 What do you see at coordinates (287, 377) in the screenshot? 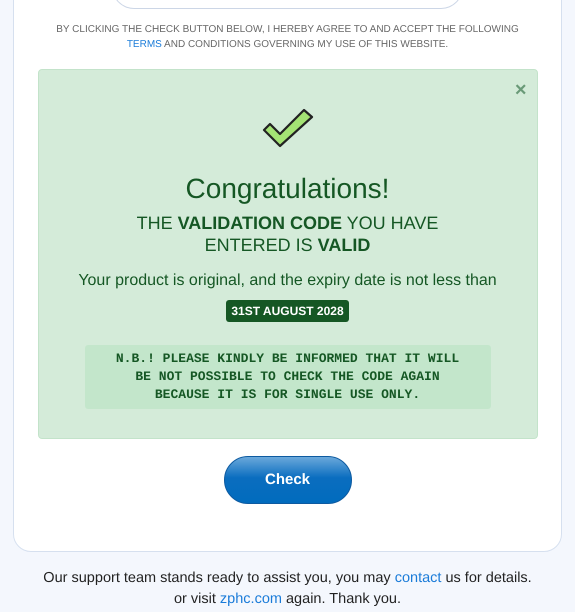
I see `single-use-note: N.B.! PLEASE KINDLY BE INFORMED THAT IT WILL BE NOT POSSIBLE TO CHECK THE CODE AGAIN BECAUSE IT IS FOR SINGLE USE ONLY.` at bounding box center [287, 377].